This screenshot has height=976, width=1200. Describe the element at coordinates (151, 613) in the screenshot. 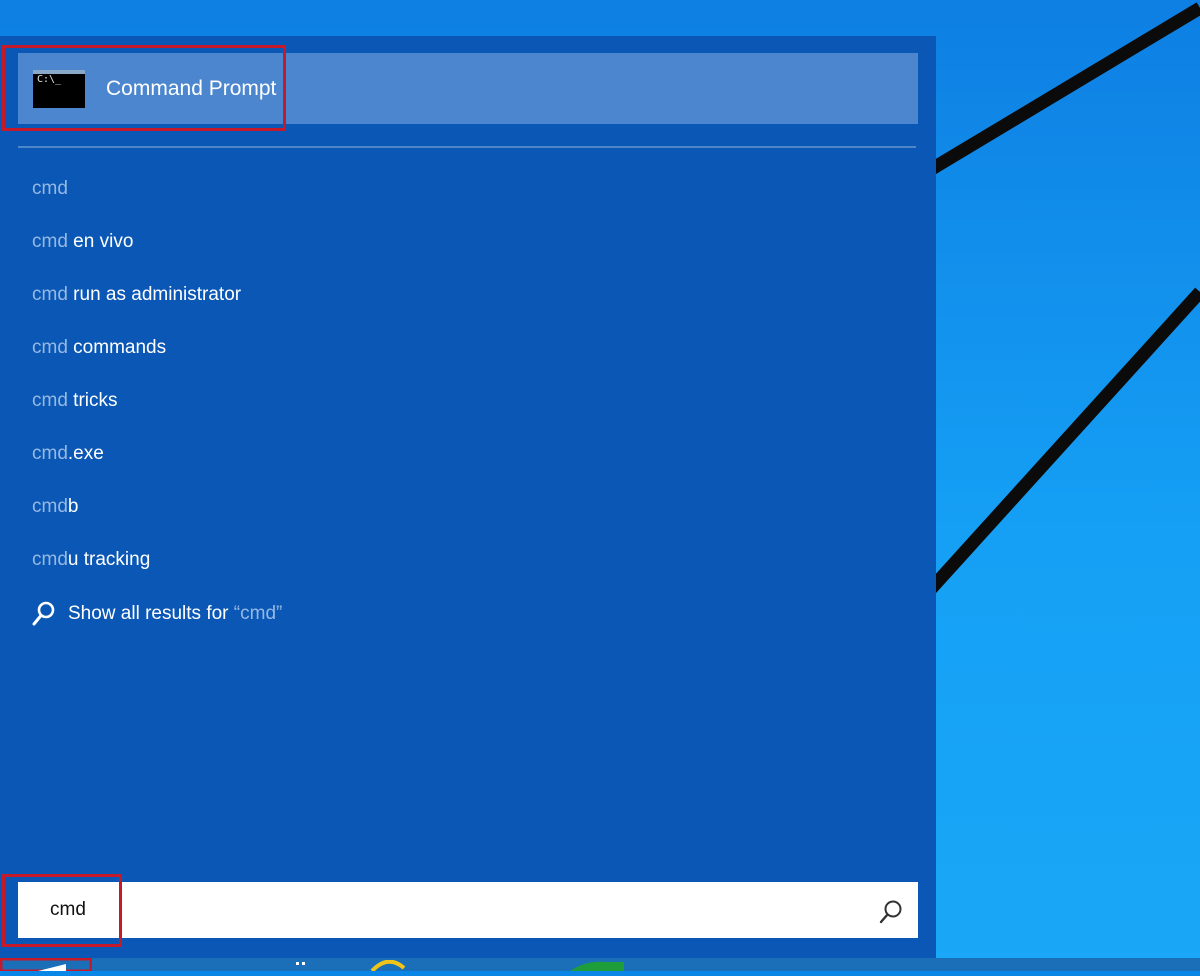

I see `show-all-prefix: Show all results for` at that location.